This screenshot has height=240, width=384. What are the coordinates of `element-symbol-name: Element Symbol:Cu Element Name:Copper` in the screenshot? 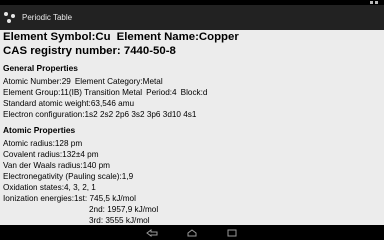 It's located at (193, 37).